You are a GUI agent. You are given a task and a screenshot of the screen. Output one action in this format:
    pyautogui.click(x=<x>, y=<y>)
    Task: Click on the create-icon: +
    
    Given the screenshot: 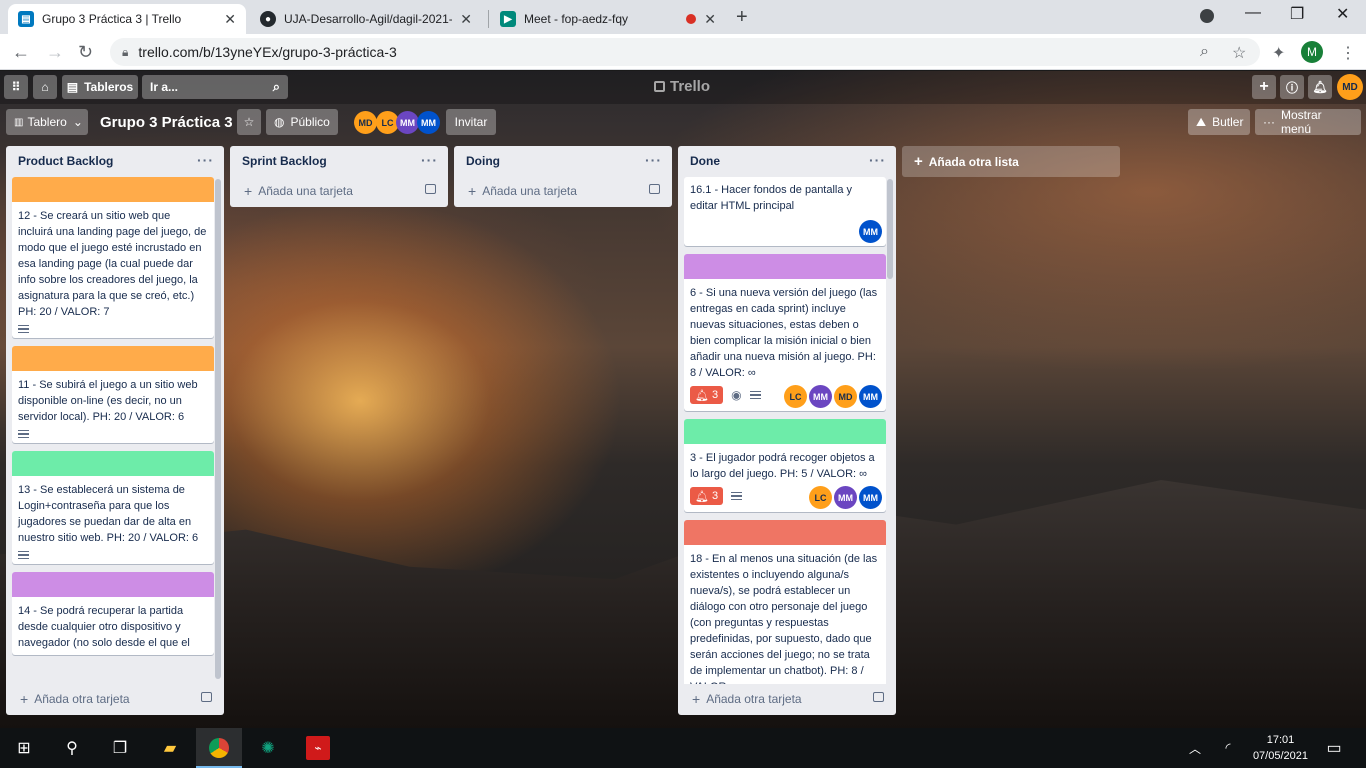 What is the action you would take?
    pyautogui.click(x=1264, y=87)
    